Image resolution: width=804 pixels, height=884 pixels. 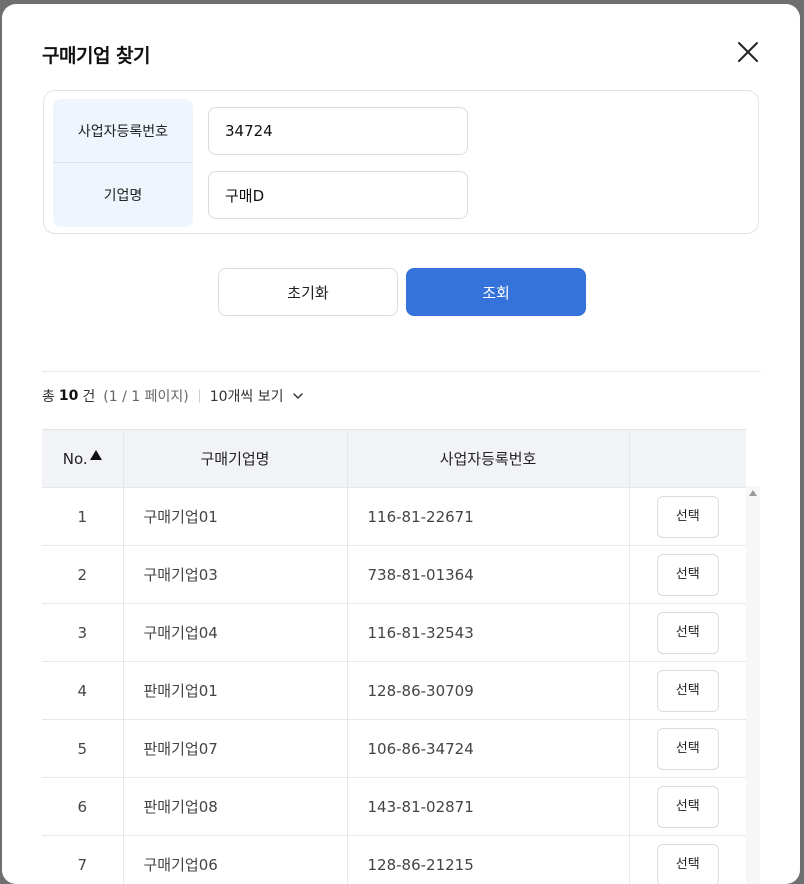 I want to click on per-page-select: 10개씩 보기, so click(x=257, y=396).